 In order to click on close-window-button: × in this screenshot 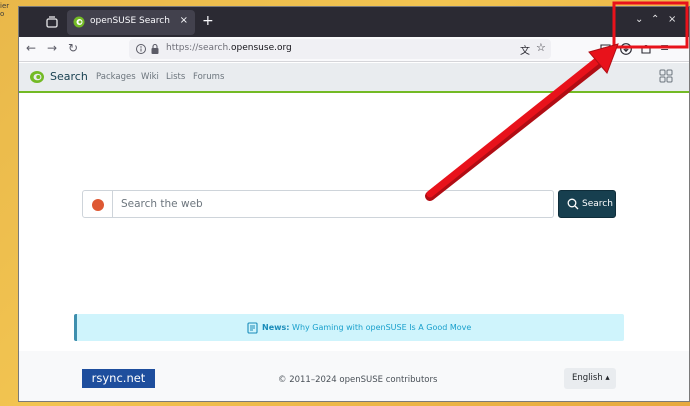, I will do `click(672, 19)`.